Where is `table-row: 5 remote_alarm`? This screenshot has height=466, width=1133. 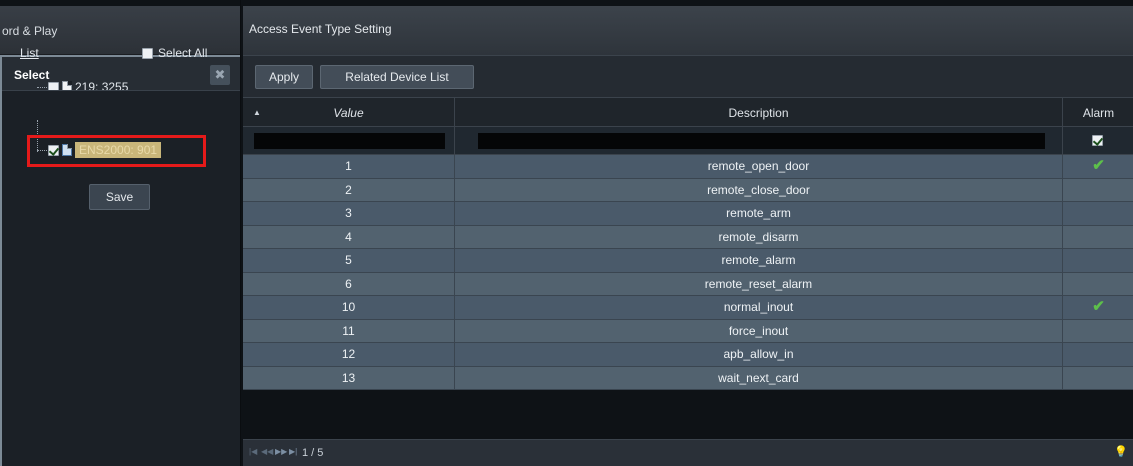
table-row: 5 remote_alarm is located at coordinates (688, 261).